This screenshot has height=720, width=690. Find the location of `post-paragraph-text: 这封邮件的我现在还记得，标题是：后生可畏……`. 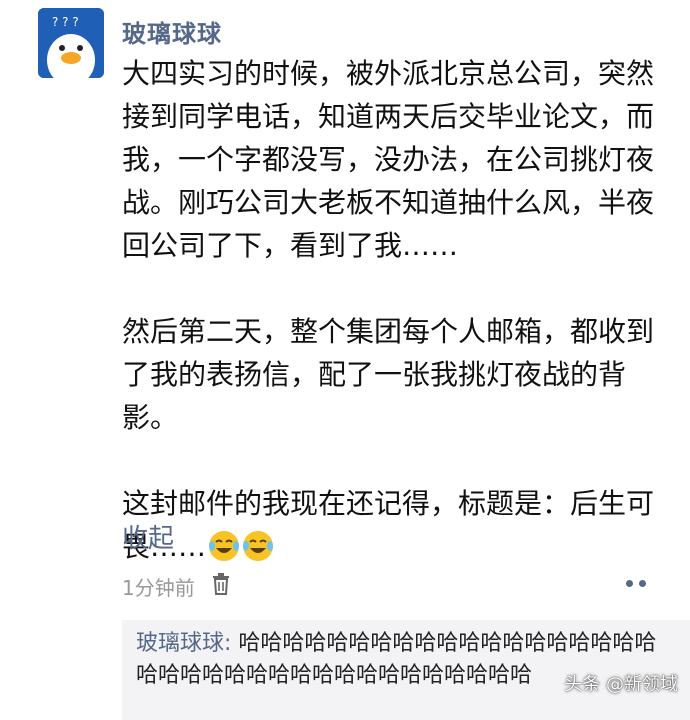

post-paragraph-text: 这封邮件的我现在还记得，标题是：后生可畏…… is located at coordinates (388, 525).